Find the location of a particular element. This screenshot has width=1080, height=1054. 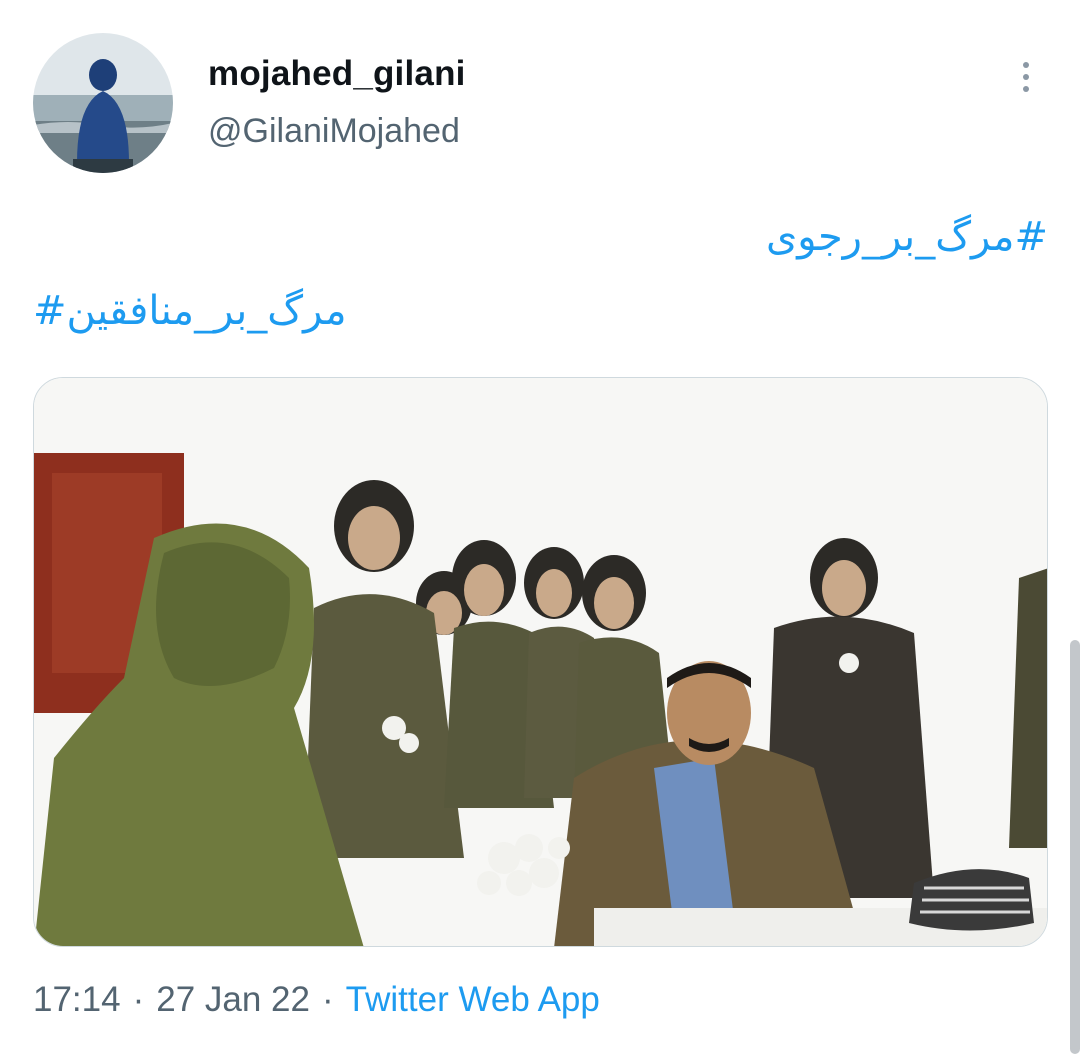

avatar-photo-icon is located at coordinates (103, 103).